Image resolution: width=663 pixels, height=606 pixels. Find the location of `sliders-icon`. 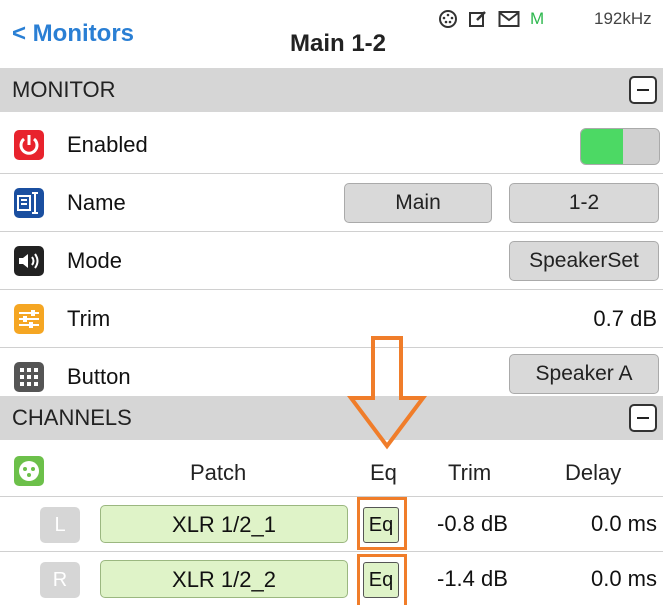

sliders-icon is located at coordinates (29, 319).